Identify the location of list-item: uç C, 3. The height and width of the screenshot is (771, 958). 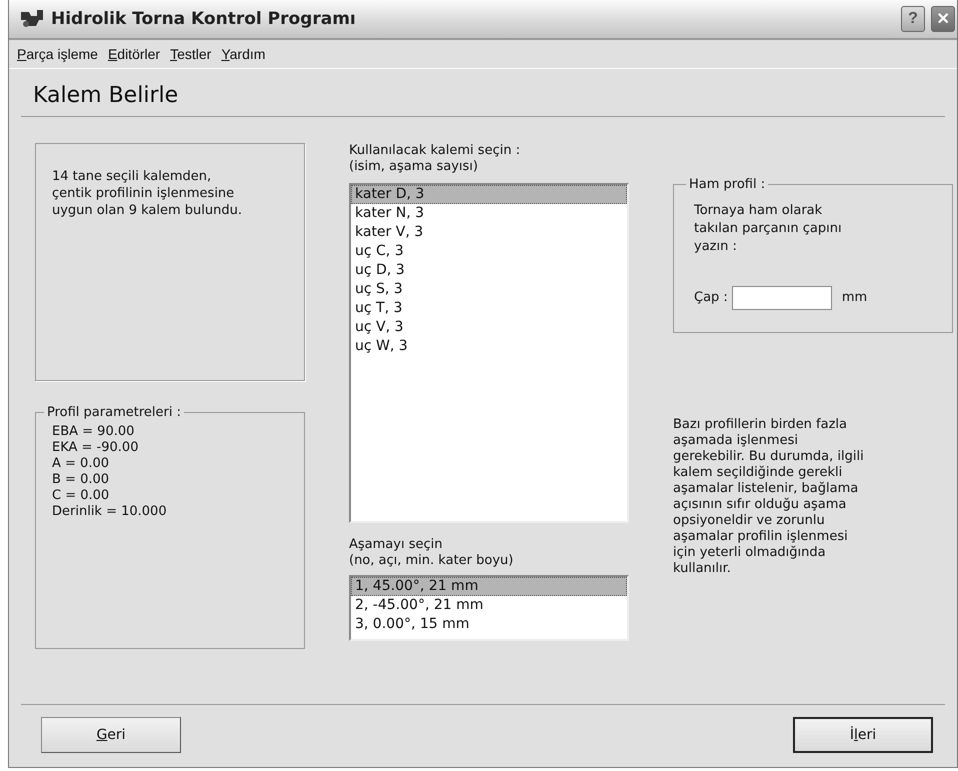
(489, 251).